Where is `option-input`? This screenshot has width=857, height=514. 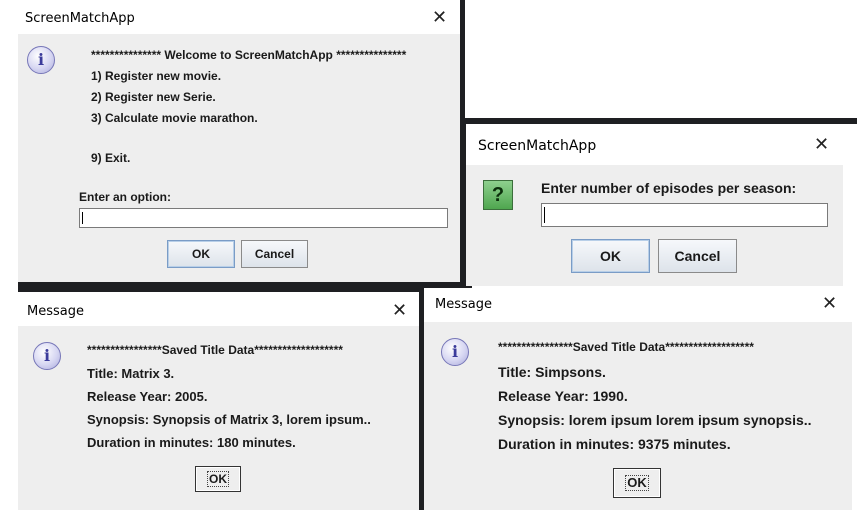
option-input is located at coordinates (263, 218).